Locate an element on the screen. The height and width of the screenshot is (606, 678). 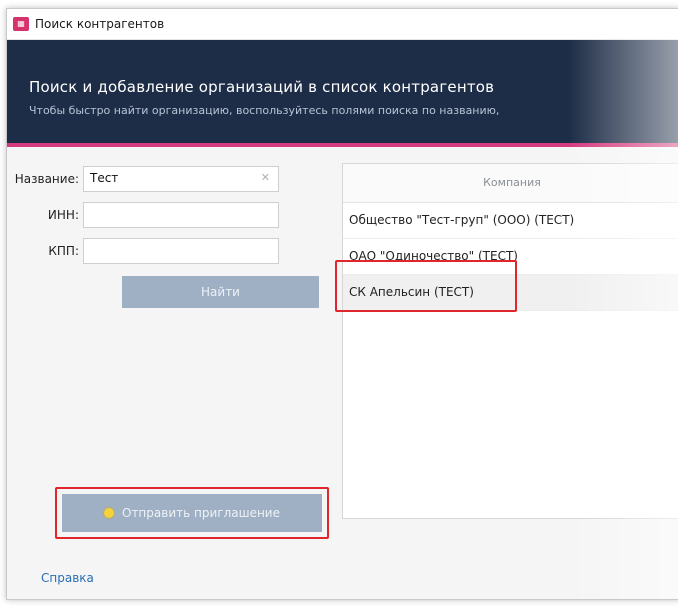
inn-field-row: ИНН: is located at coordinates (143, 215).